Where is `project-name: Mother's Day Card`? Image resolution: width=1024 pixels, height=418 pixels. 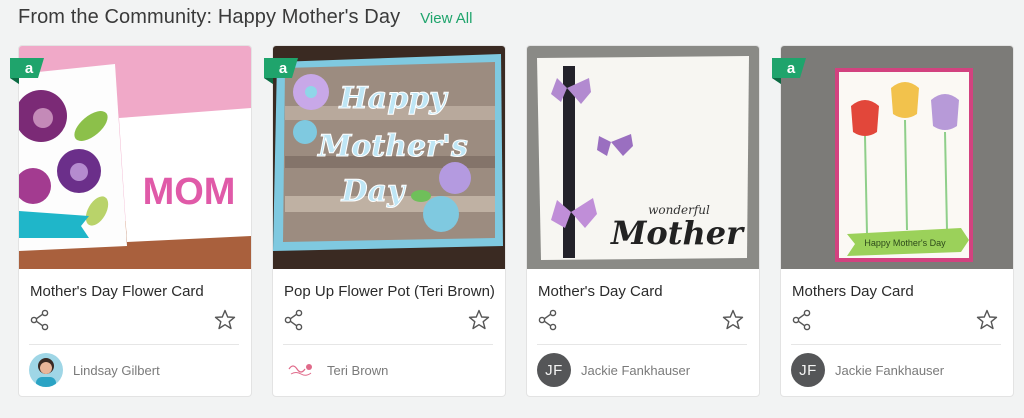
project-name: Mother's Day Card is located at coordinates (600, 291).